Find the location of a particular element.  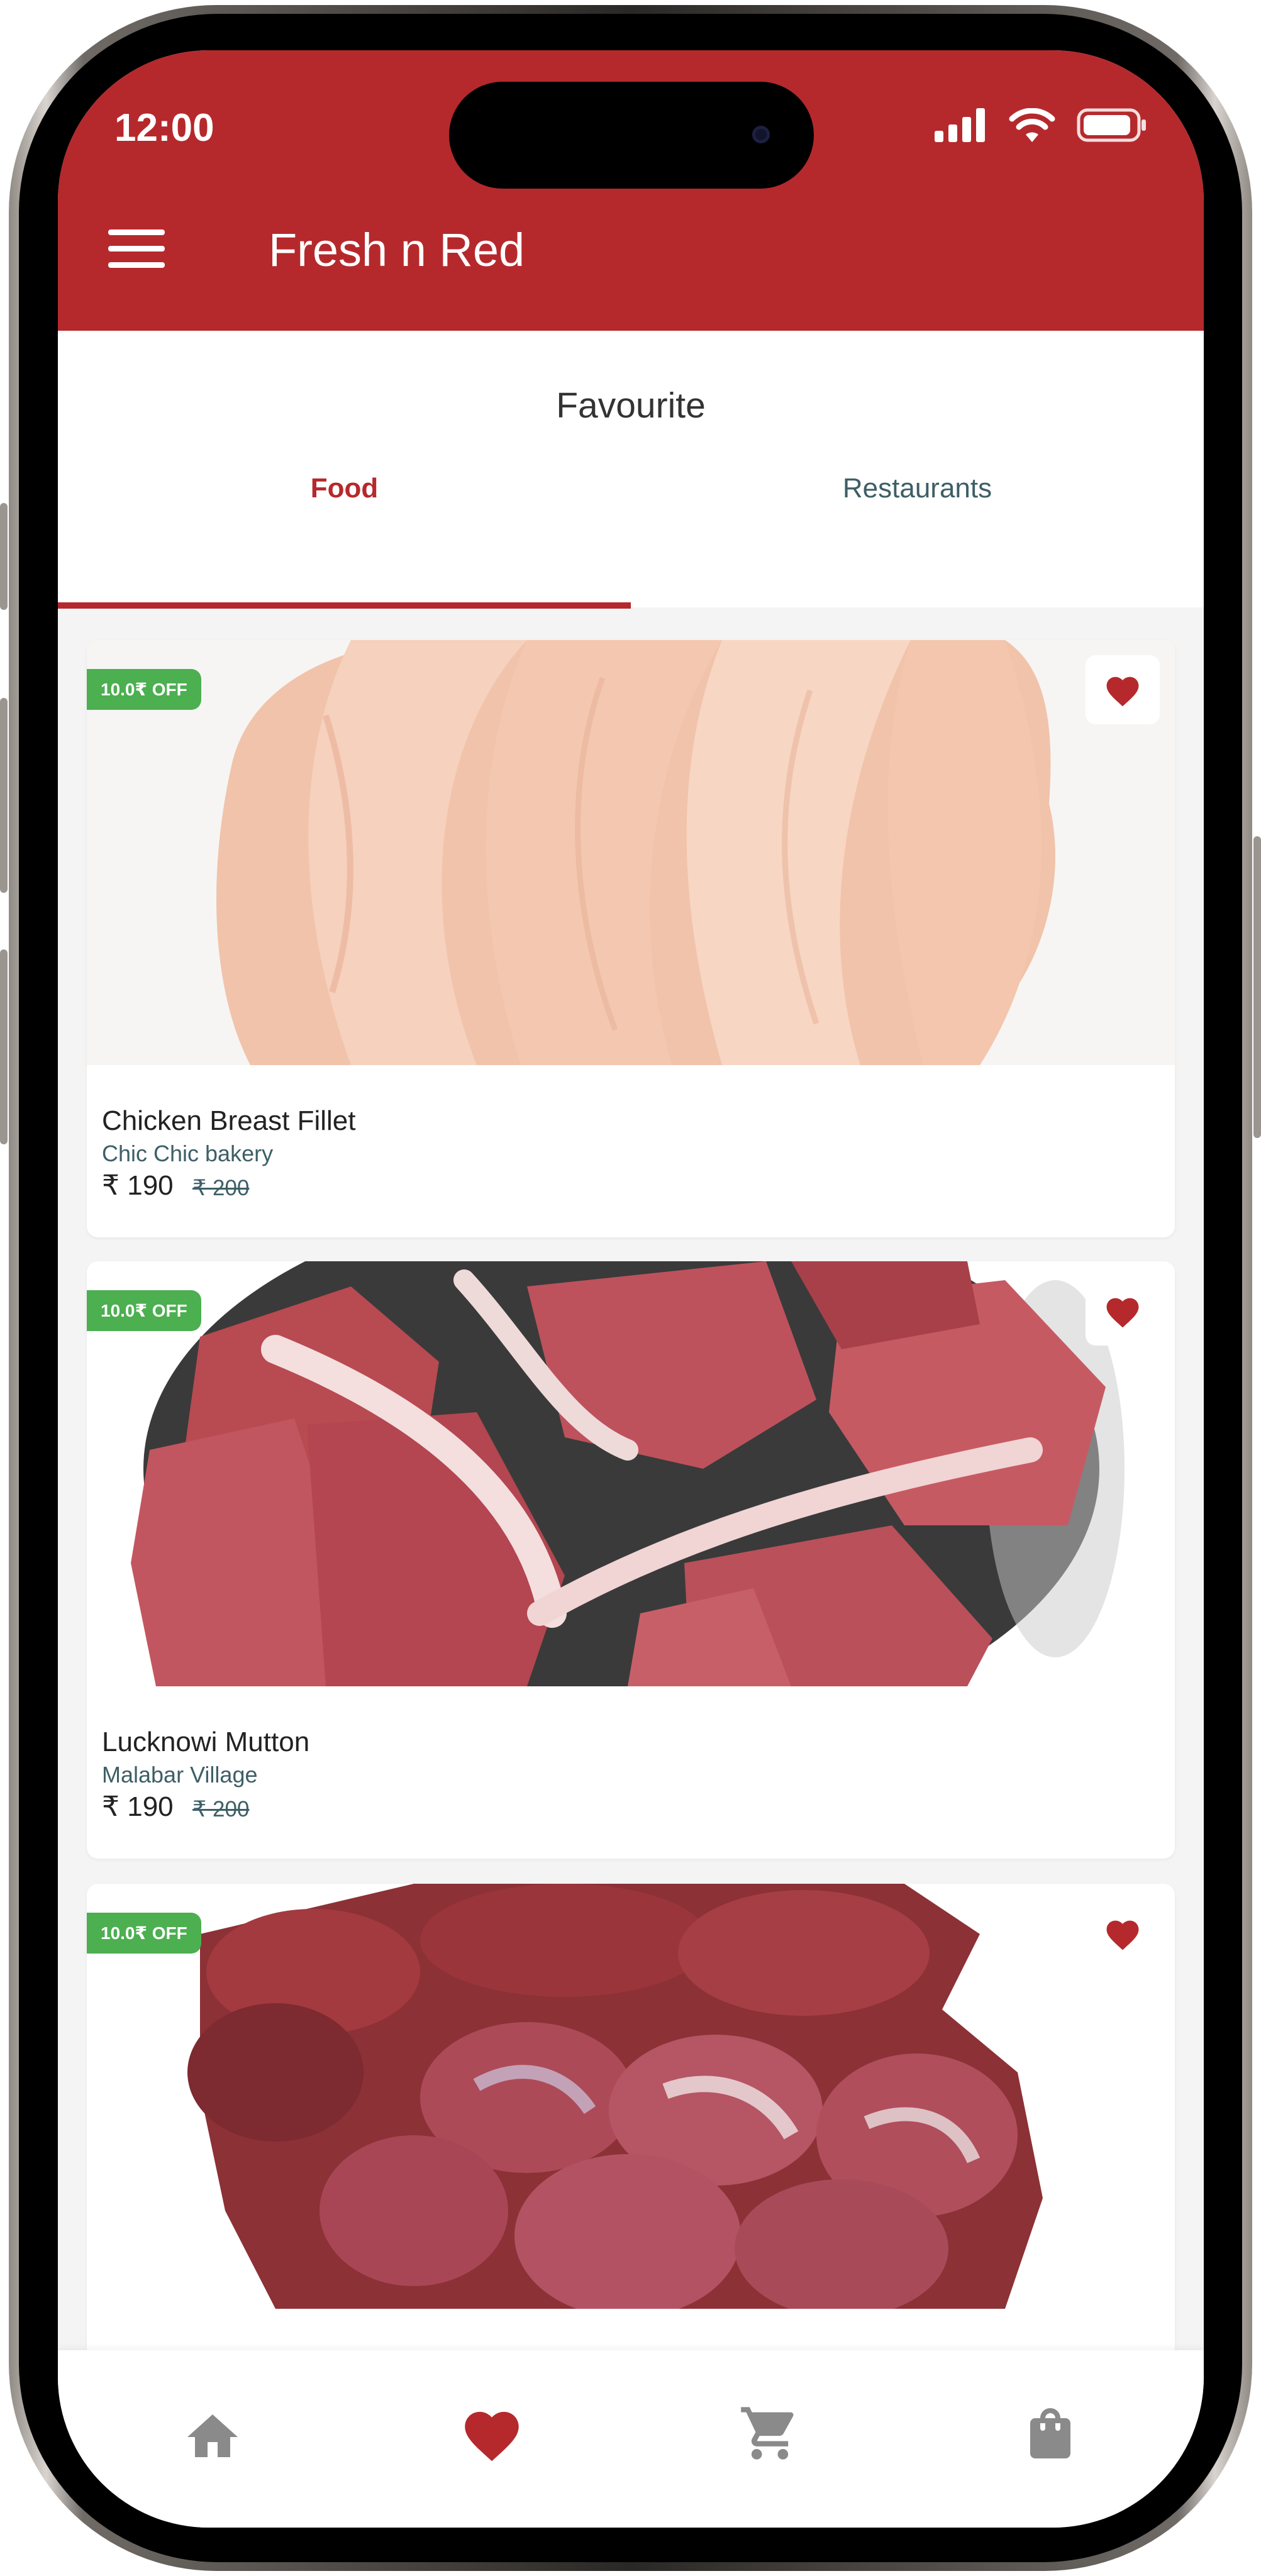

signal-icon is located at coordinates (960, 125).